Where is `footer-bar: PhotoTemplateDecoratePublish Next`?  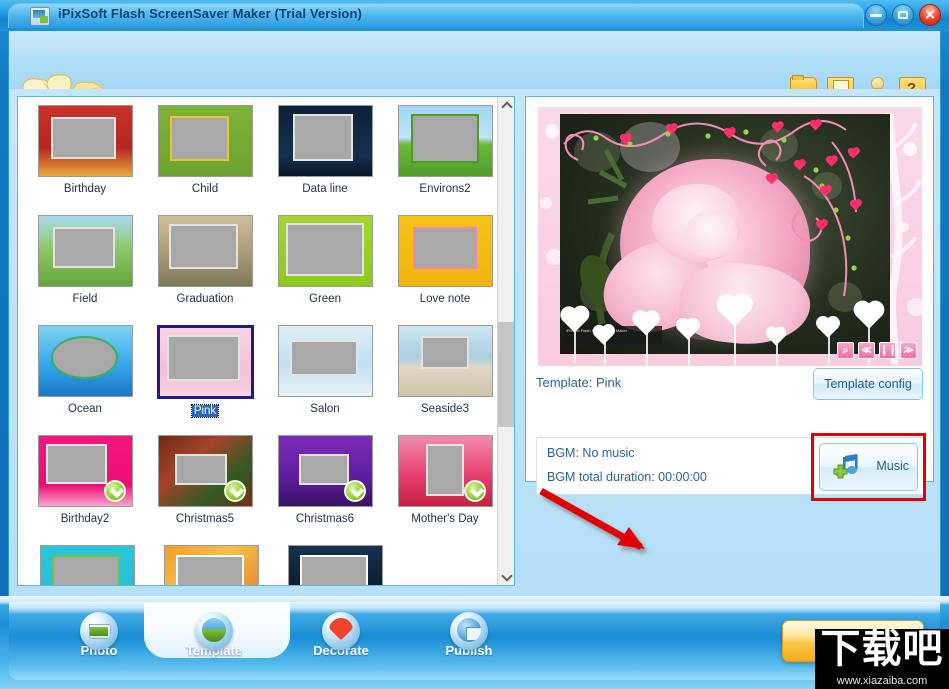 footer-bar: PhotoTemplateDecoratePublish Next is located at coordinates (474, 642).